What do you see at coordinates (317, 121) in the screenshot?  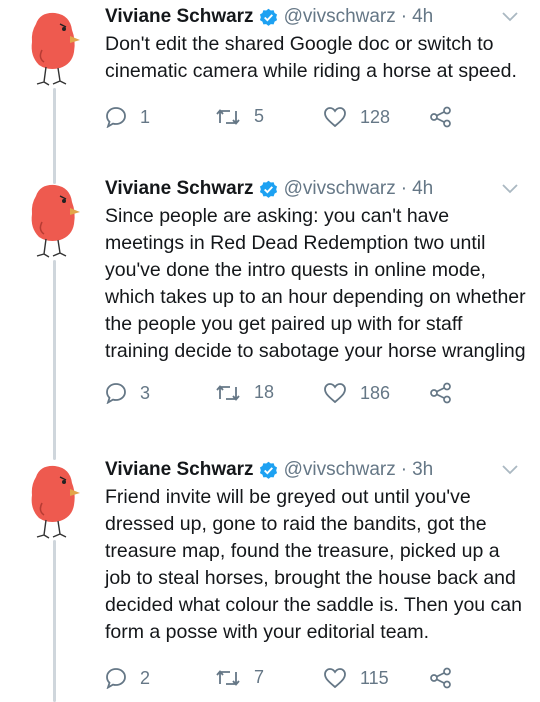 I see `tweet-actions: 1 5 128` at bounding box center [317, 121].